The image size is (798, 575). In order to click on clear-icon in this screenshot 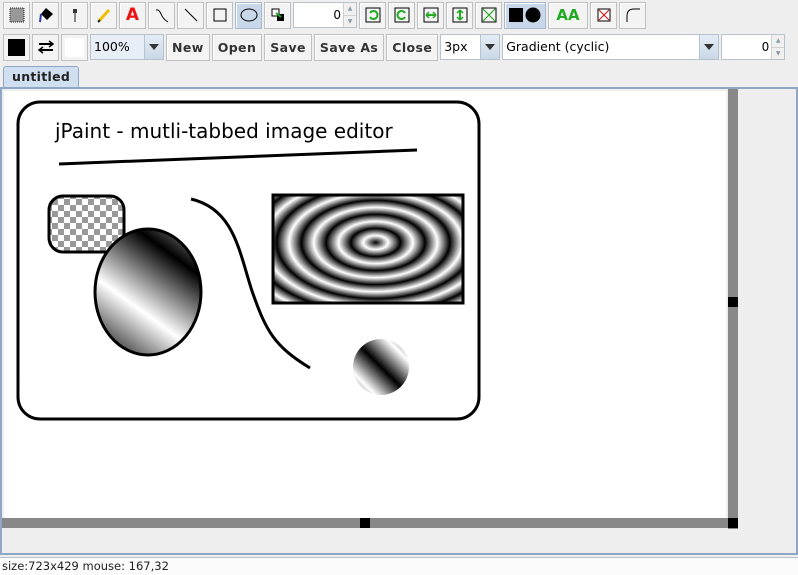, I will do `click(603, 15)`.